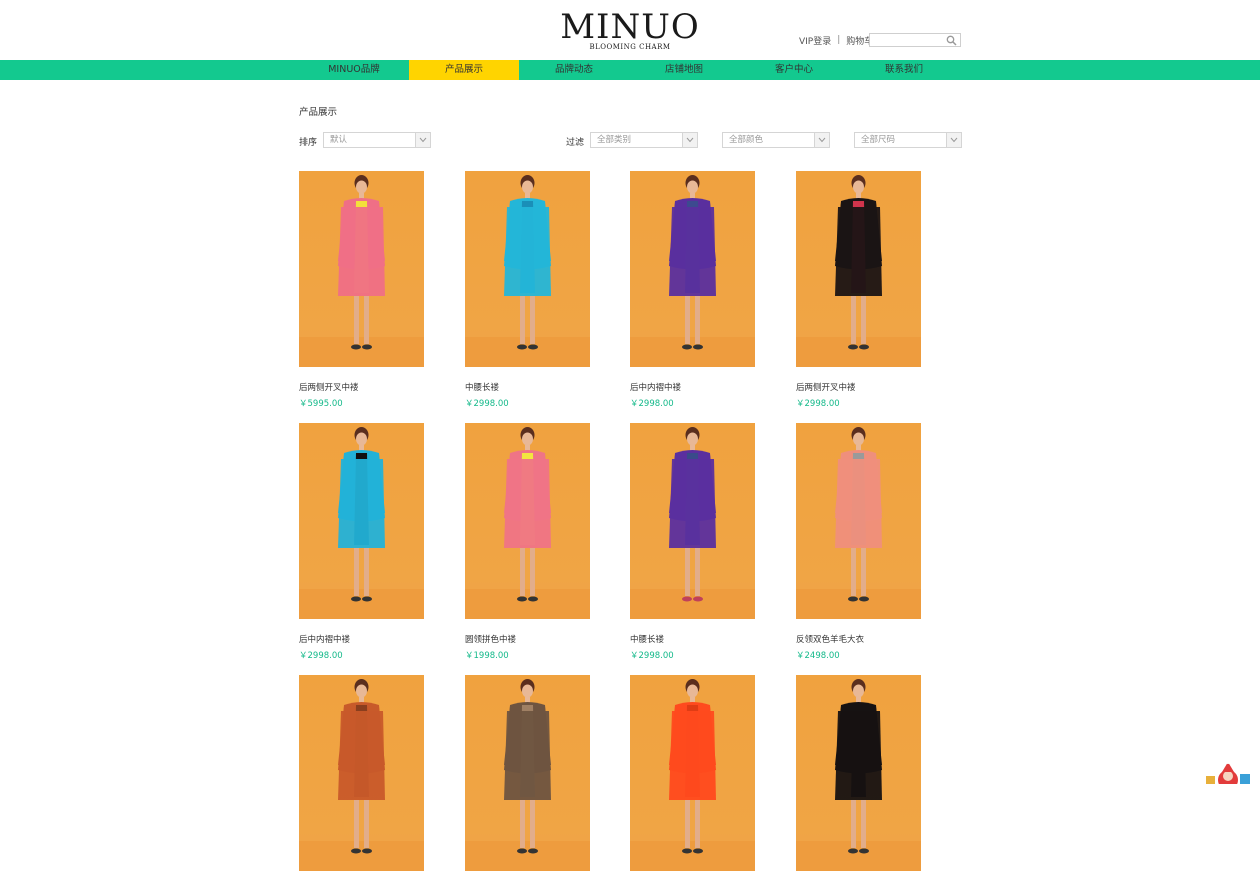 The width and height of the screenshot is (1260, 871). What do you see at coordinates (907, 40) in the screenshot?
I see `search-input` at bounding box center [907, 40].